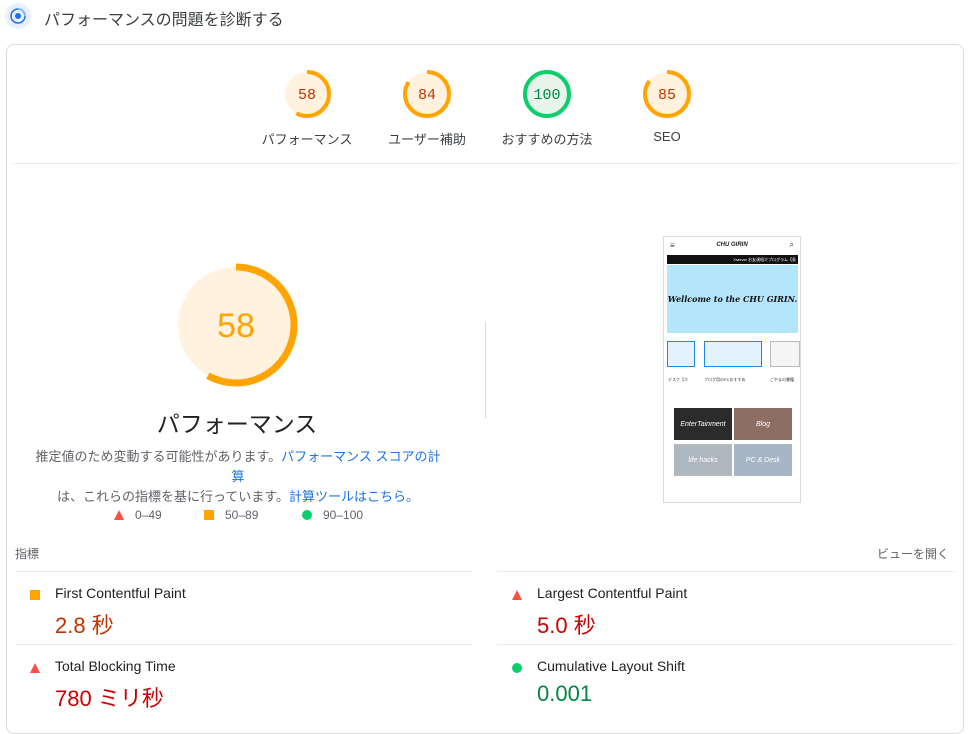 This screenshot has width=972, height=734. I want to click on gauge-ring: 85, so click(667, 94).